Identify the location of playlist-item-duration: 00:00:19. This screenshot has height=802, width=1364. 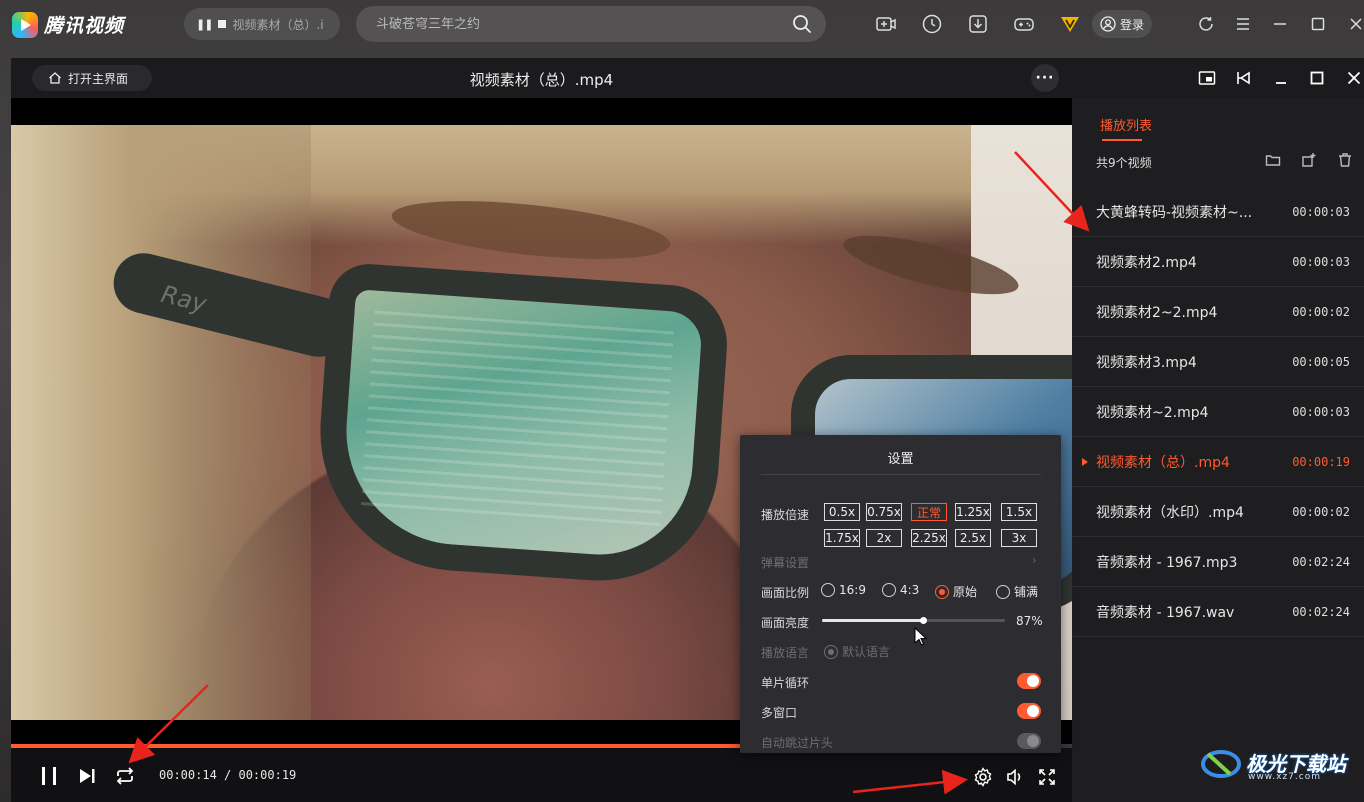
(1321, 461).